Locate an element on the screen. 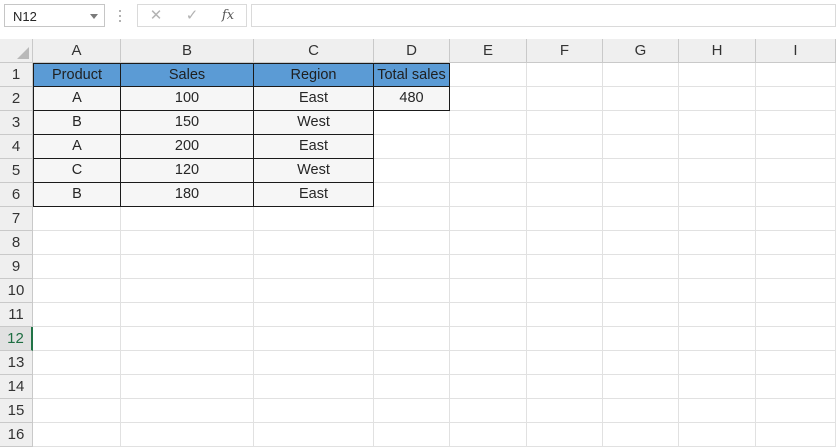  cell-e9 is located at coordinates (488, 267).